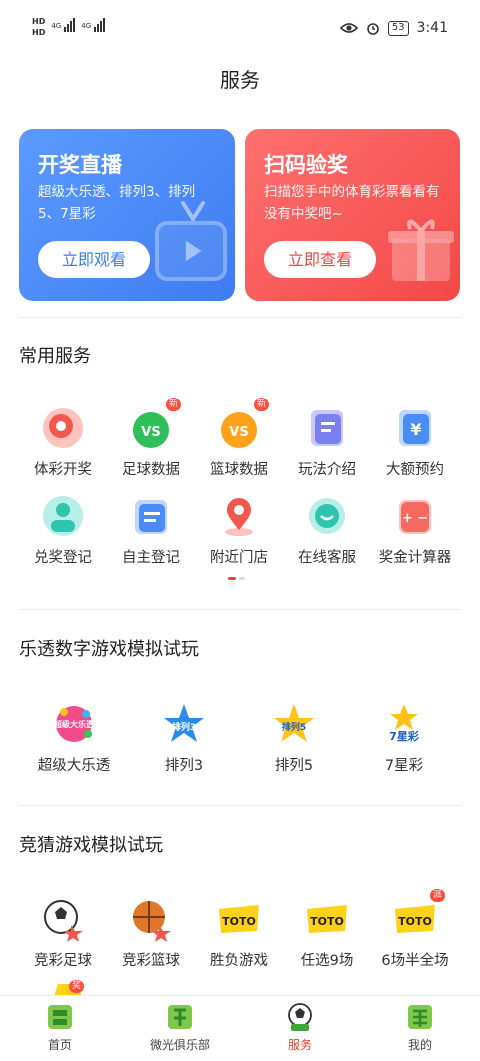 The width and height of the screenshot is (480, 1061). I want to click on super-lotto-logo-icon: 超级大乐透, so click(74, 724).